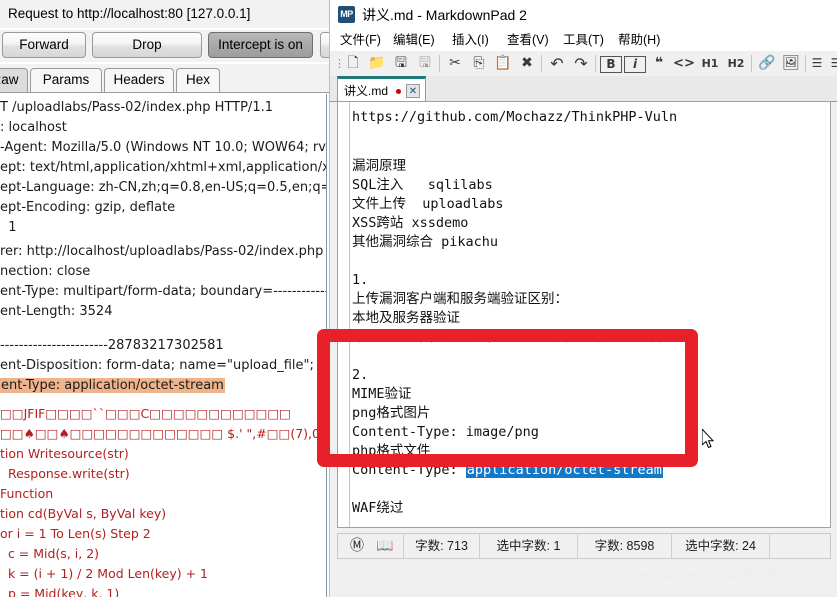  I want to click on document-tab-label: 讲义.md, so click(366, 91).